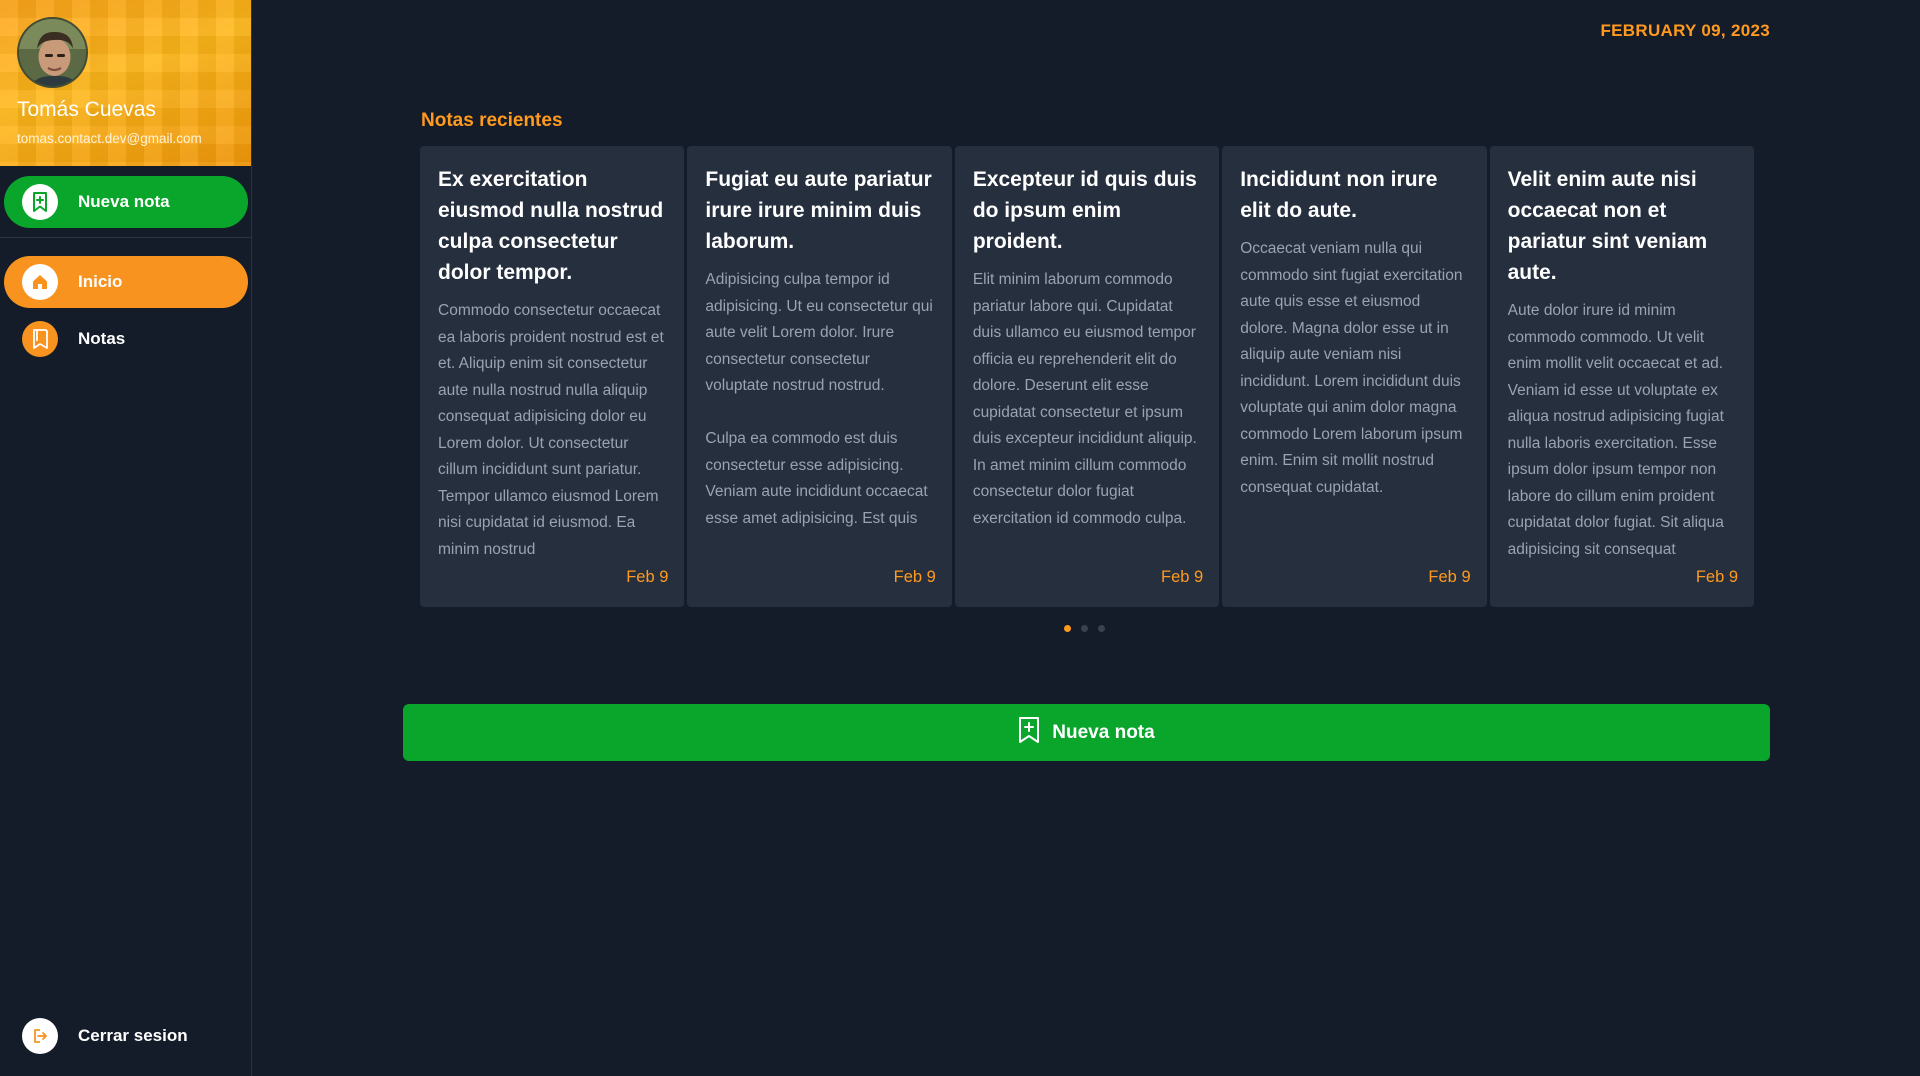 The height and width of the screenshot is (1076, 1920). Describe the element at coordinates (100, 281) in the screenshot. I see `sidebar-item-label: Inicio` at that location.